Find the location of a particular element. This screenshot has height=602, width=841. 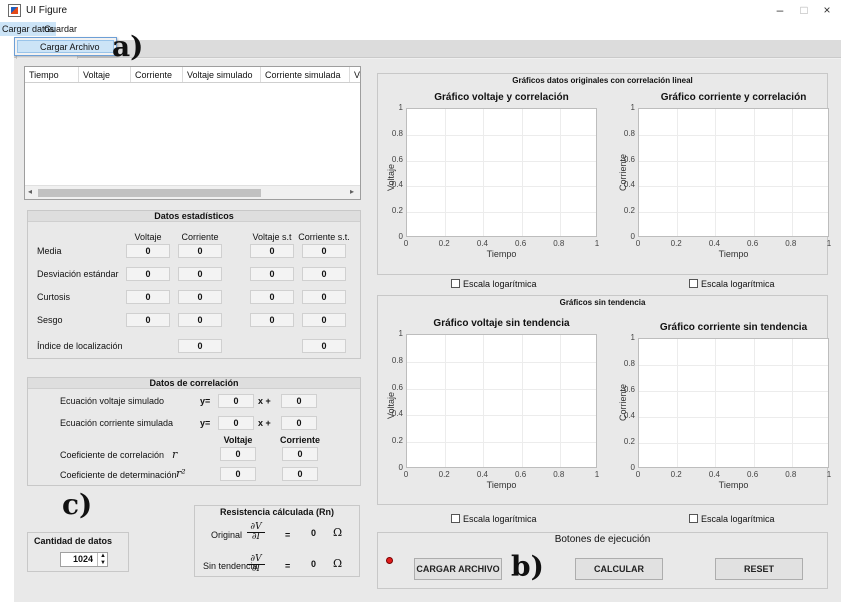

column-header-voltaje: Voltaje is located at coordinates (105, 74).